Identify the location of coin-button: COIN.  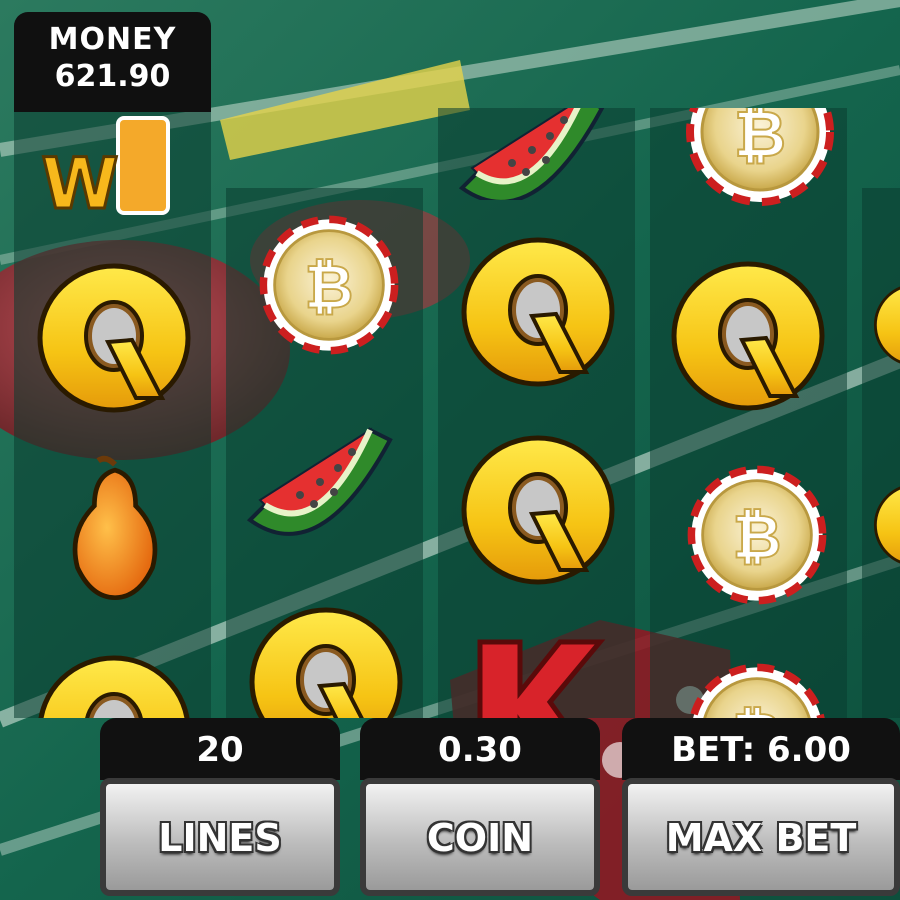
(480, 837).